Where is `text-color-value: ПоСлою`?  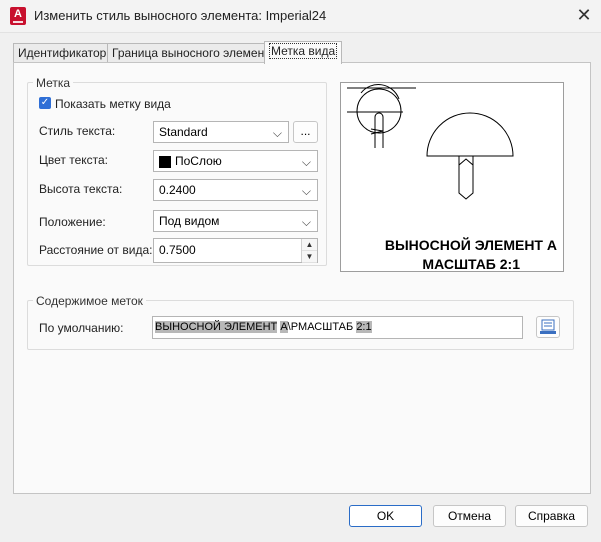
text-color-value: ПоСлою is located at coordinates (198, 161).